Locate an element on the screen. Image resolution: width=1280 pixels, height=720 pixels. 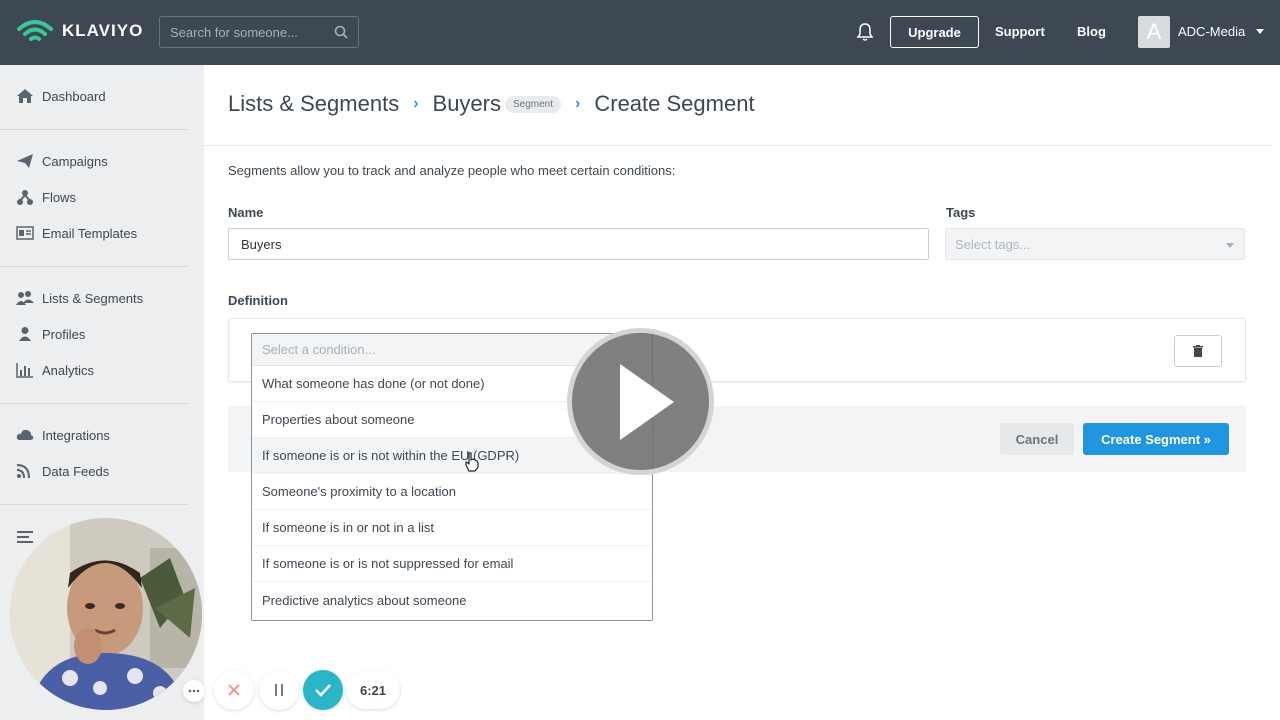
play-icon is located at coordinates (646, 401).